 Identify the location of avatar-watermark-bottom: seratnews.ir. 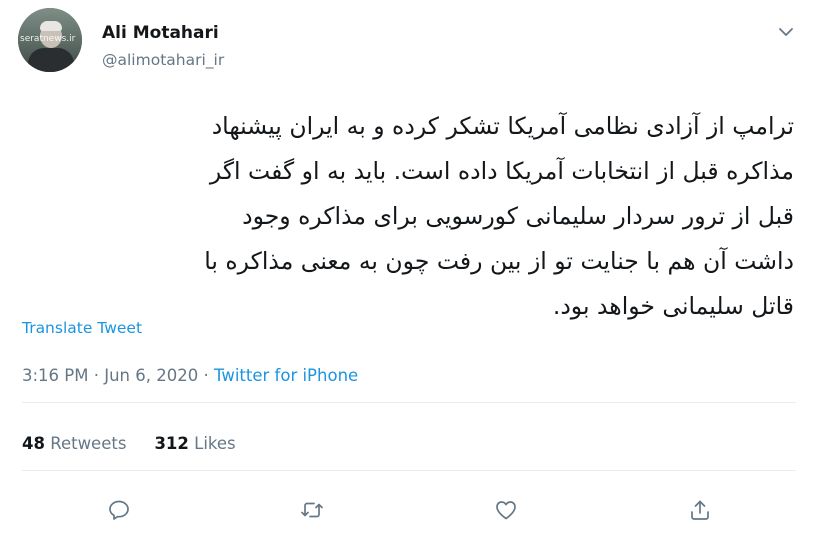
(48, 39).